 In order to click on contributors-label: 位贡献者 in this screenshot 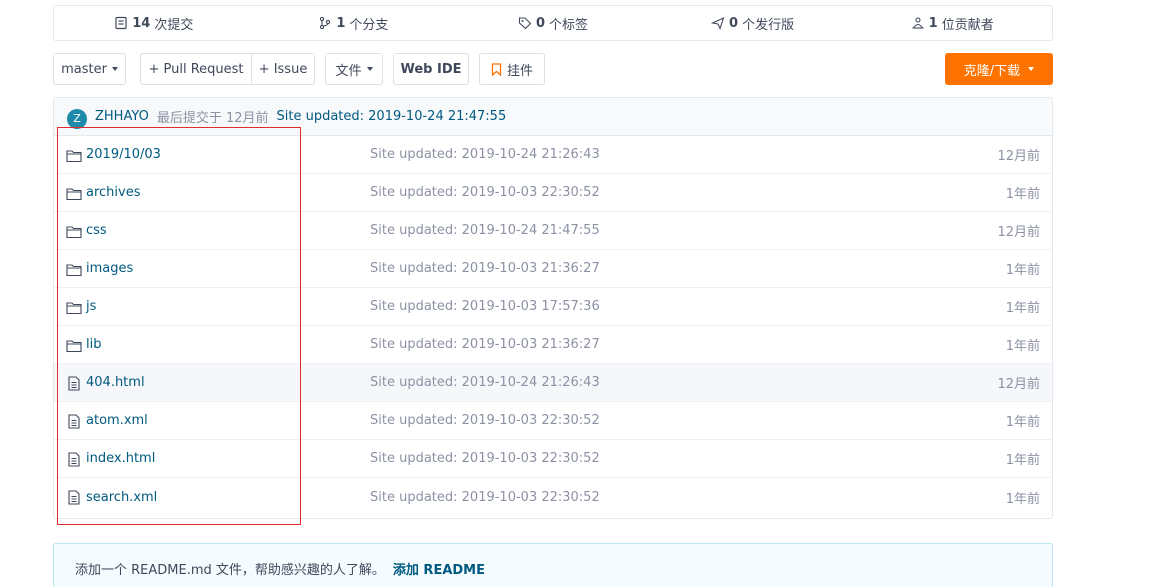, I will do `click(967, 25)`.